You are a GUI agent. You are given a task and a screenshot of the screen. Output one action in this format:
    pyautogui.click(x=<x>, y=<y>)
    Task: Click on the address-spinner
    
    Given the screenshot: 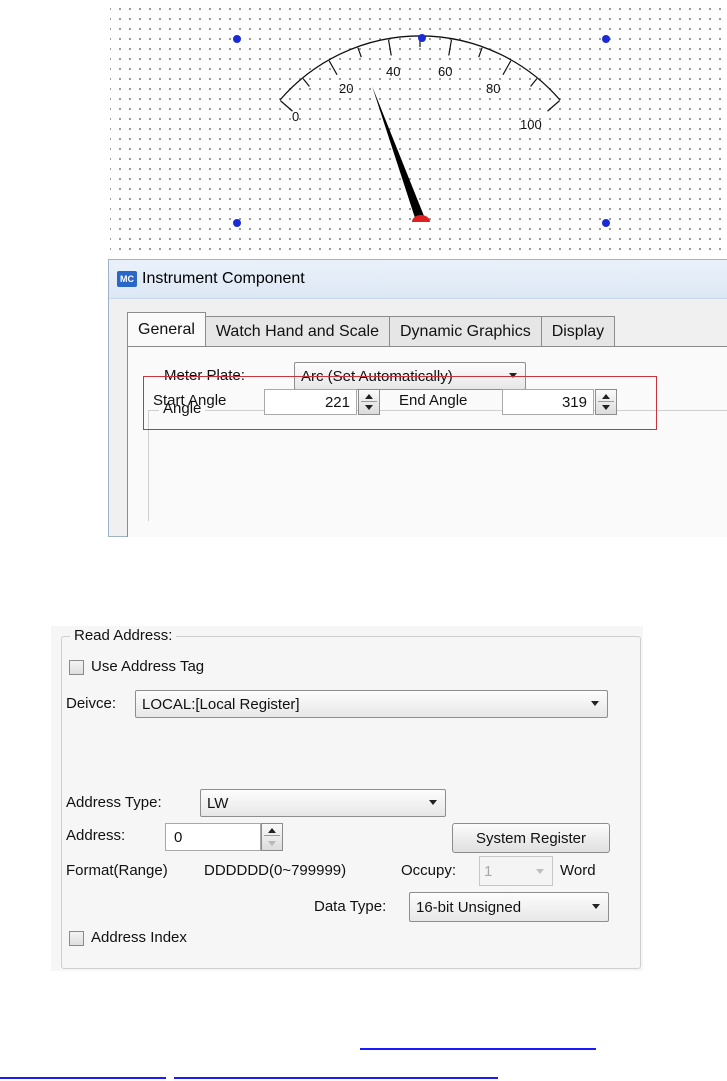 What is the action you would take?
    pyautogui.click(x=272, y=837)
    